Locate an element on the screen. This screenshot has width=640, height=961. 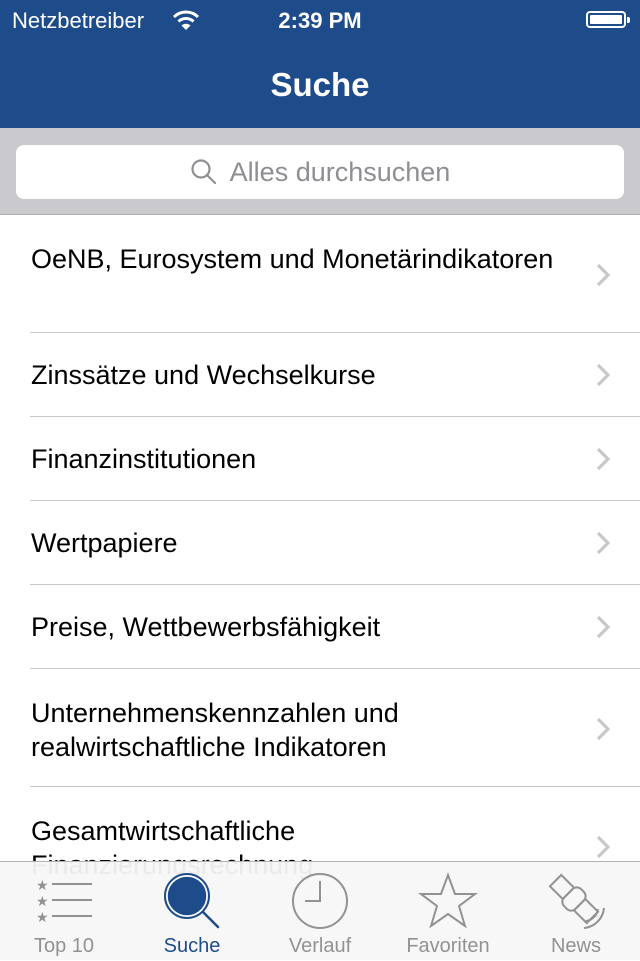
list-item-label: OeNB, Eurosystem und Monetärindikatoren is located at coordinates (292, 259).